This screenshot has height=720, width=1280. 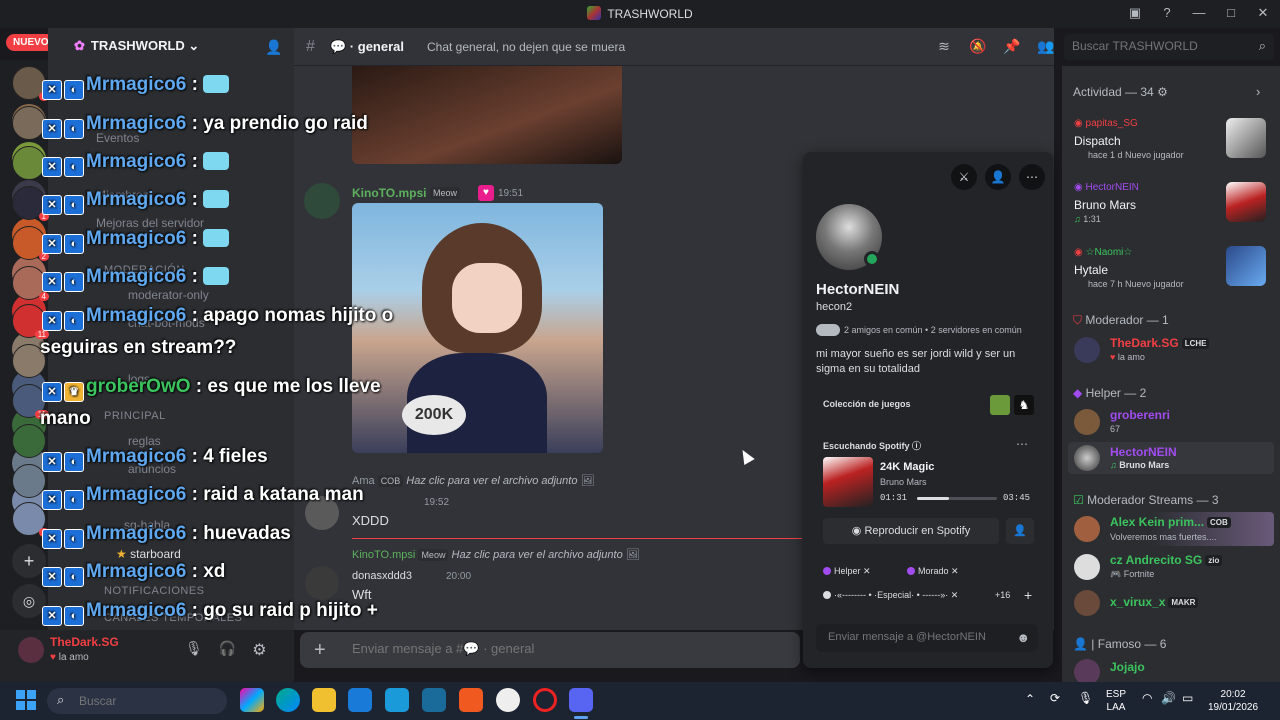 I want to click on activity-user: ◉ HectorNEIN, so click(x=1106, y=187).